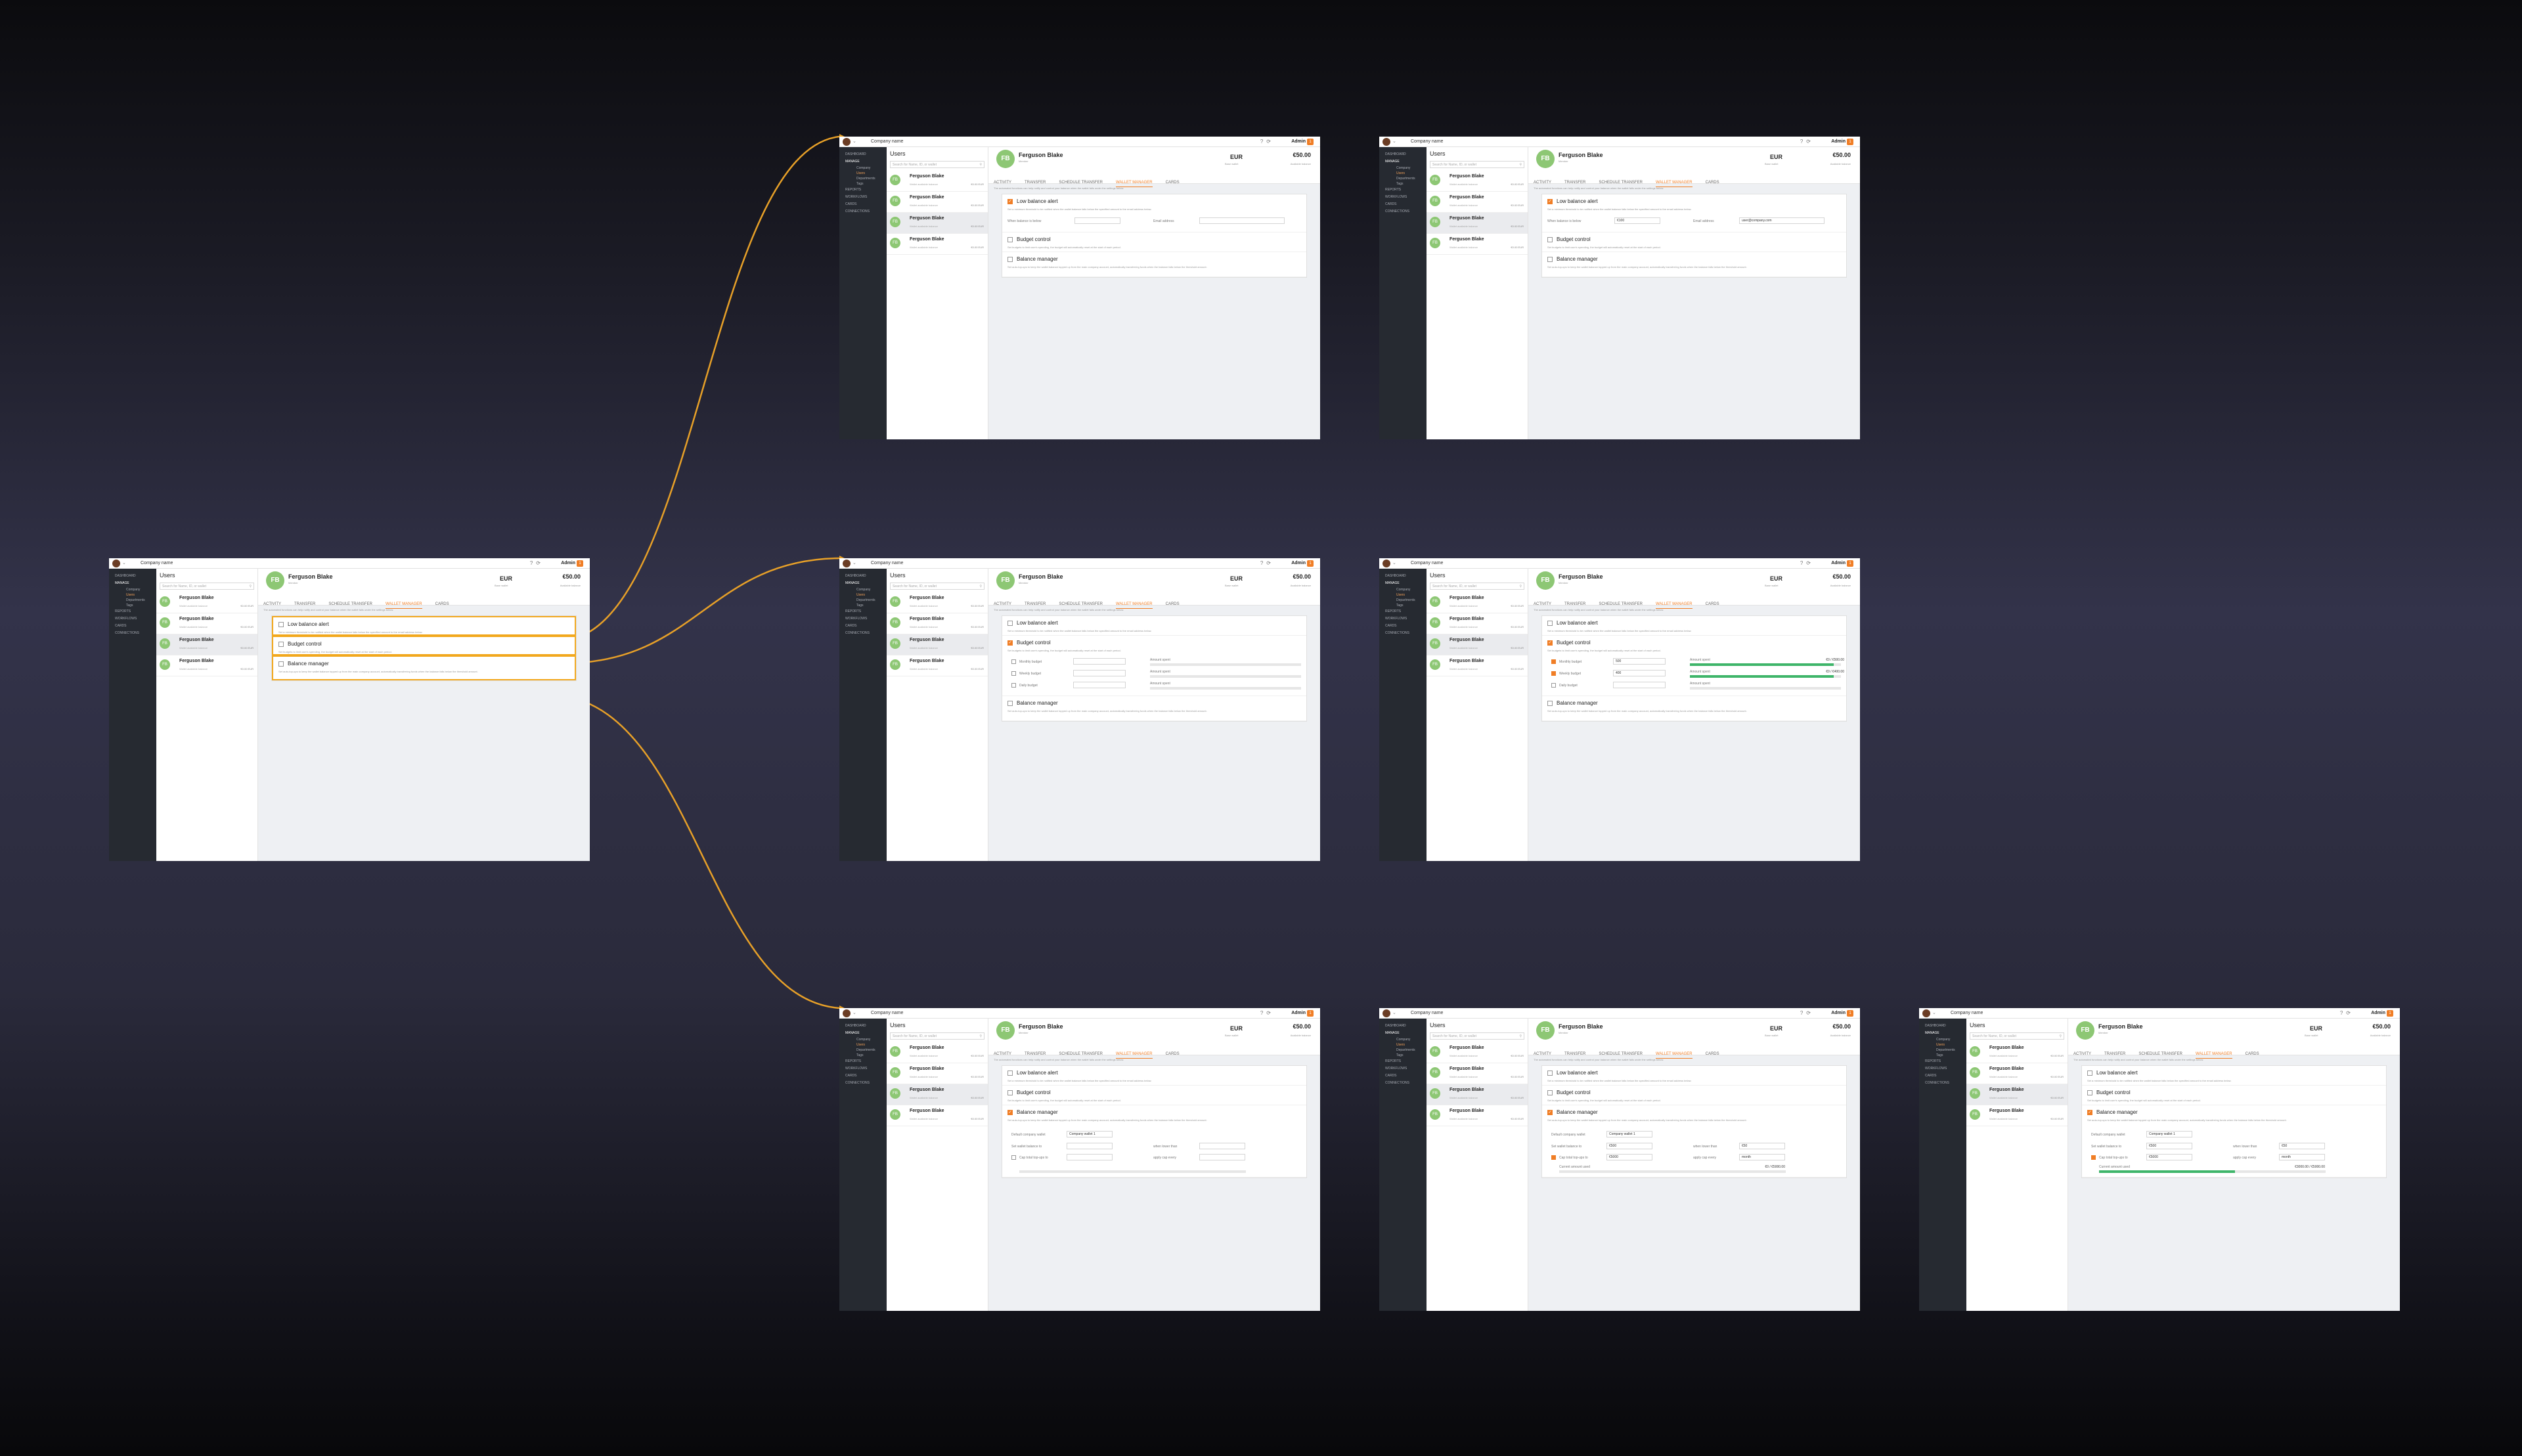  Describe the element at coordinates (1090, 1146) in the screenshot. I see `set-balance-input` at that location.